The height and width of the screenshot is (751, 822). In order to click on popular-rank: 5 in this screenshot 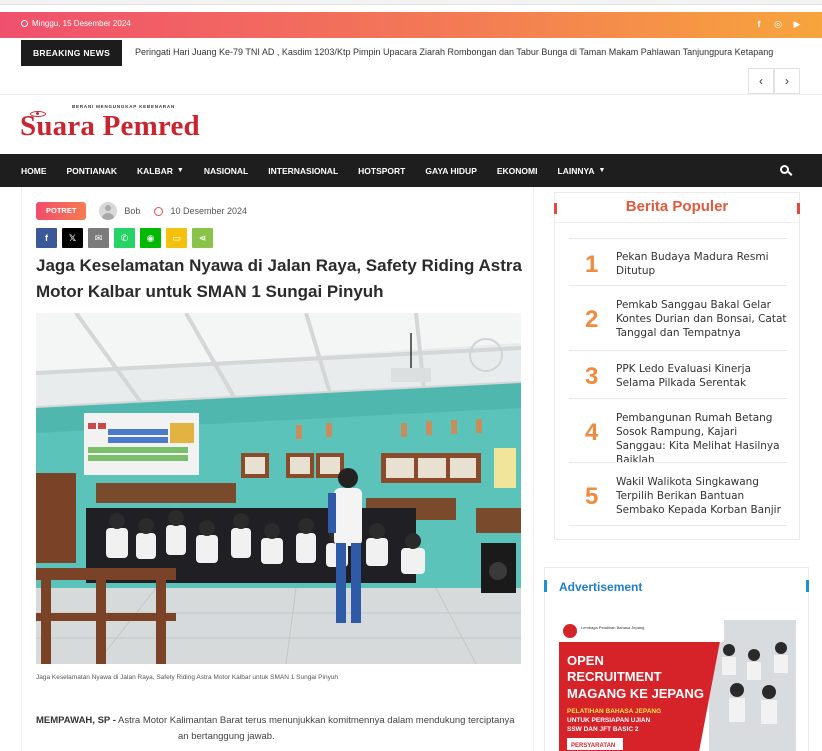, I will do `click(592, 496)`.